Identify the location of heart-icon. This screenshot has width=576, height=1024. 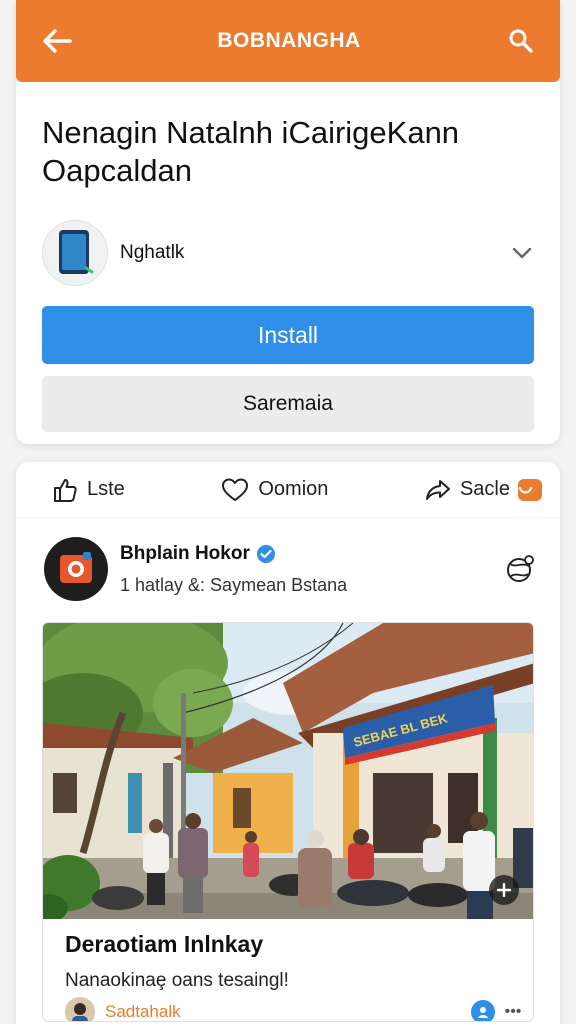
(235, 489).